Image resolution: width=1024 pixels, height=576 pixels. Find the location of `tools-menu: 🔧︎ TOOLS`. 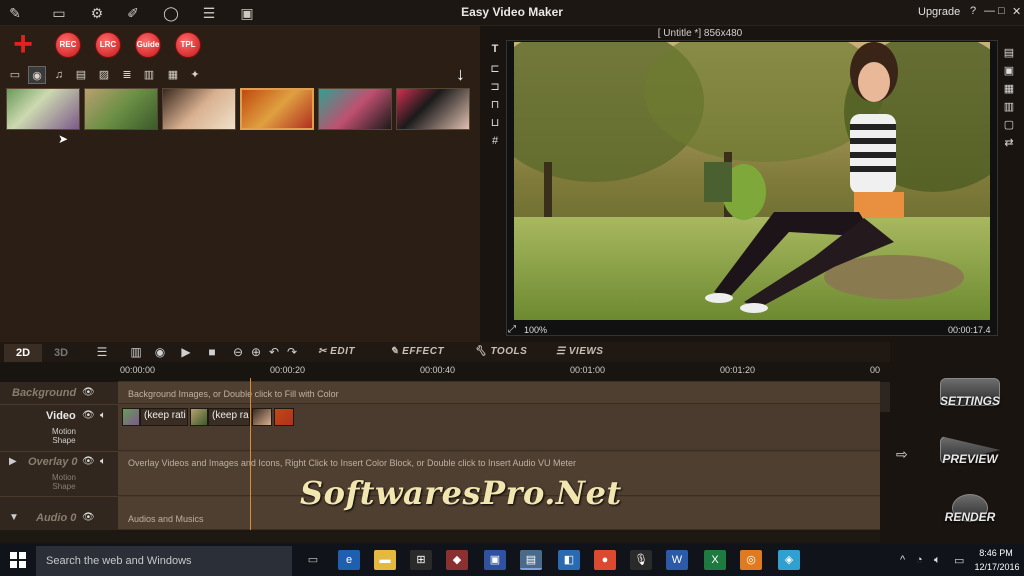

tools-menu: 🔧︎ TOOLS is located at coordinates (500, 351).